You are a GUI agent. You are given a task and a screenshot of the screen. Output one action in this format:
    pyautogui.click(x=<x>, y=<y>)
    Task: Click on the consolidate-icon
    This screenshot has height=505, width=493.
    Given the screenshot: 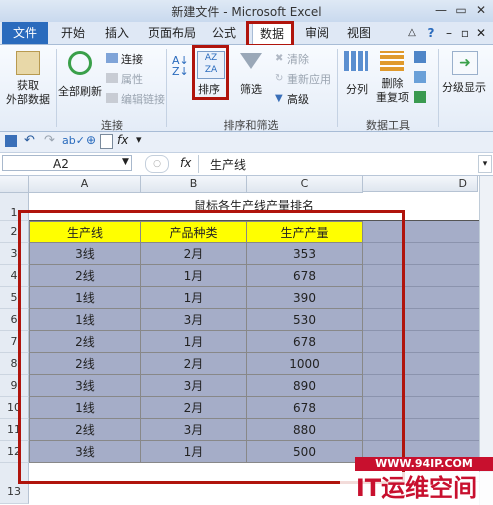 What is the action you would take?
    pyautogui.click(x=420, y=77)
    